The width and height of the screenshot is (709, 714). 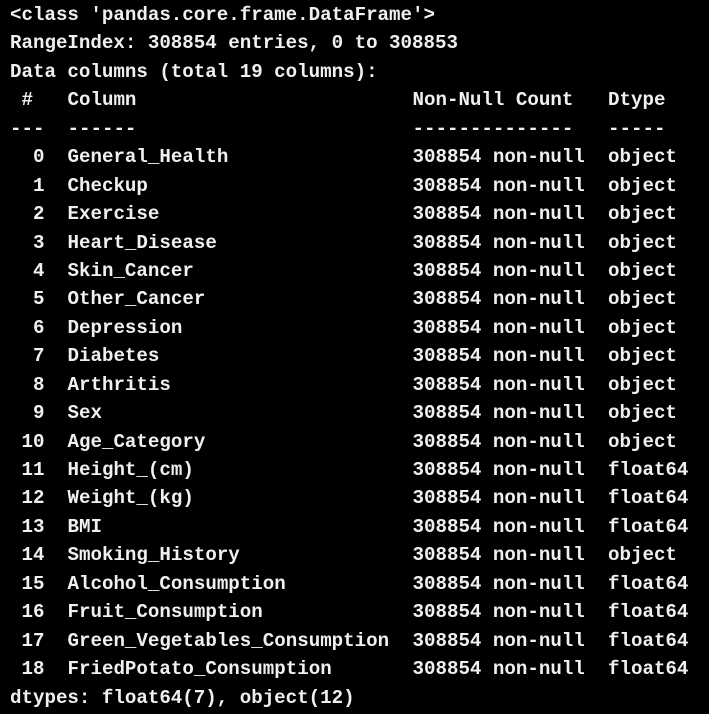 What do you see at coordinates (107, 185) in the screenshot?
I see `row-column-name: Checkup` at bounding box center [107, 185].